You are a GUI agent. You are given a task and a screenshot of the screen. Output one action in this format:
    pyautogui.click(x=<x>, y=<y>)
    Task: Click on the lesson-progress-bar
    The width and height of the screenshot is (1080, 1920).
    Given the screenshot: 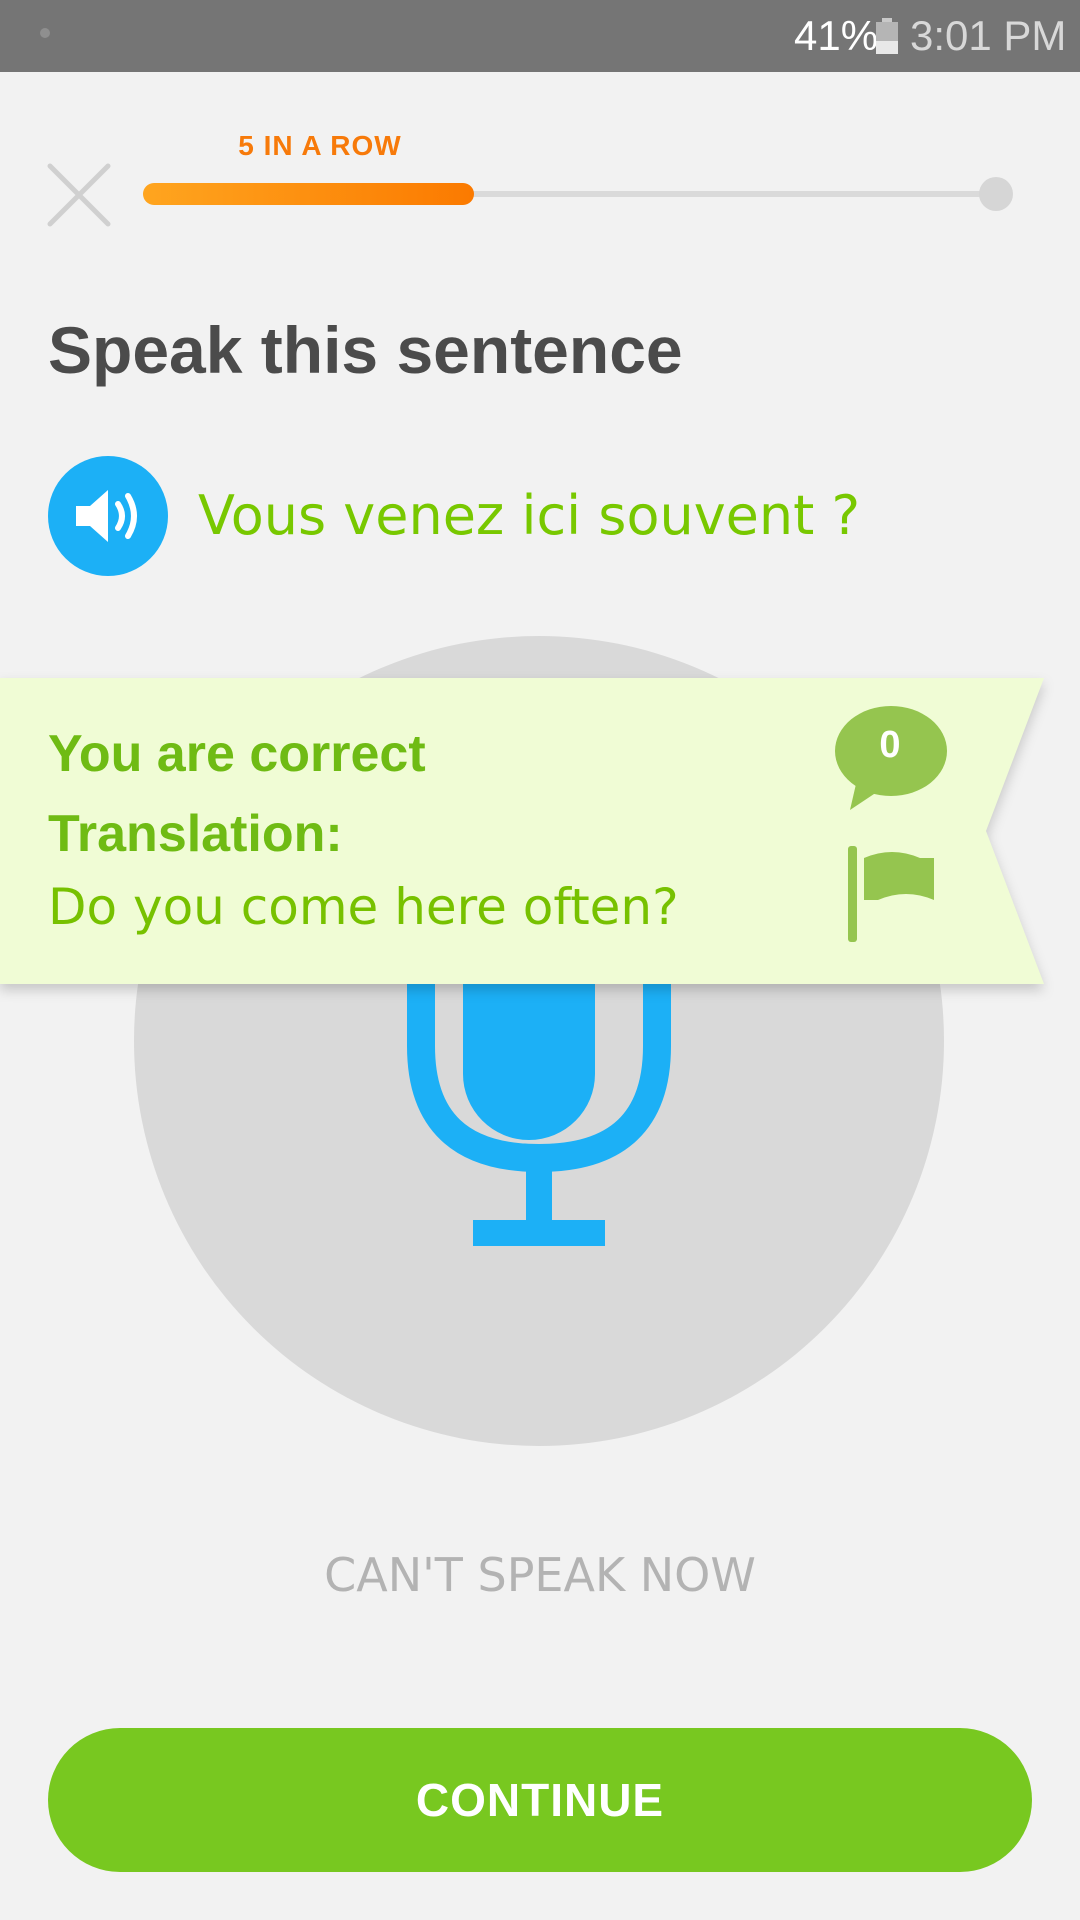 What is the action you would take?
    pyautogui.click(x=578, y=194)
    